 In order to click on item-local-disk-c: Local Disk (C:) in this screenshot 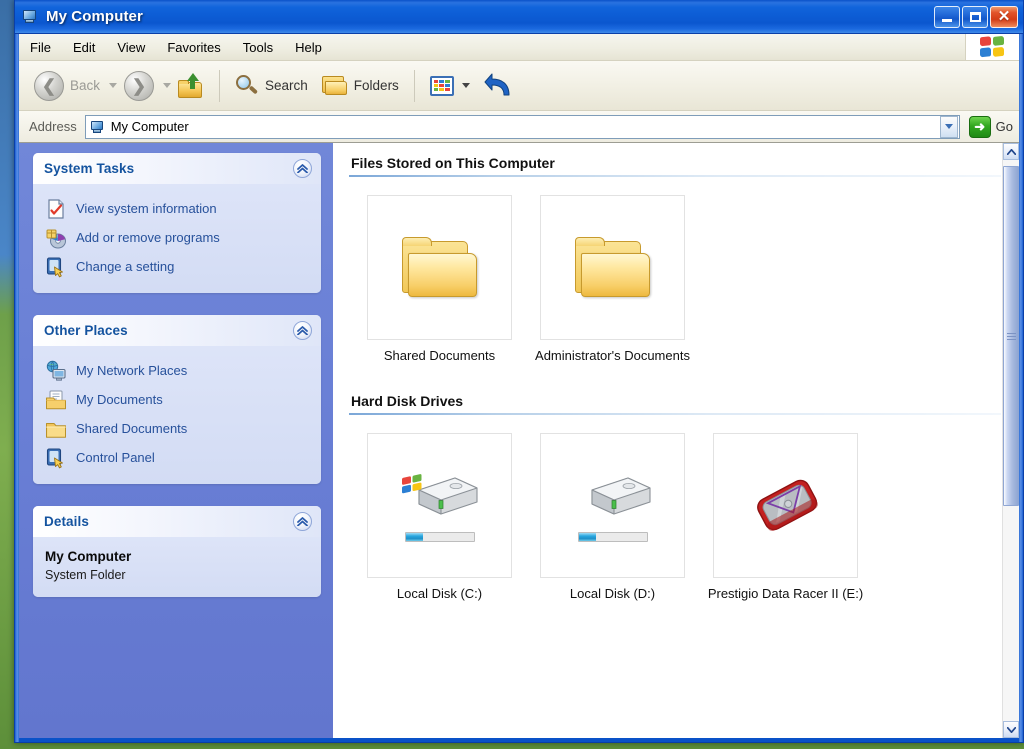, I will do `click(439, 517)`.